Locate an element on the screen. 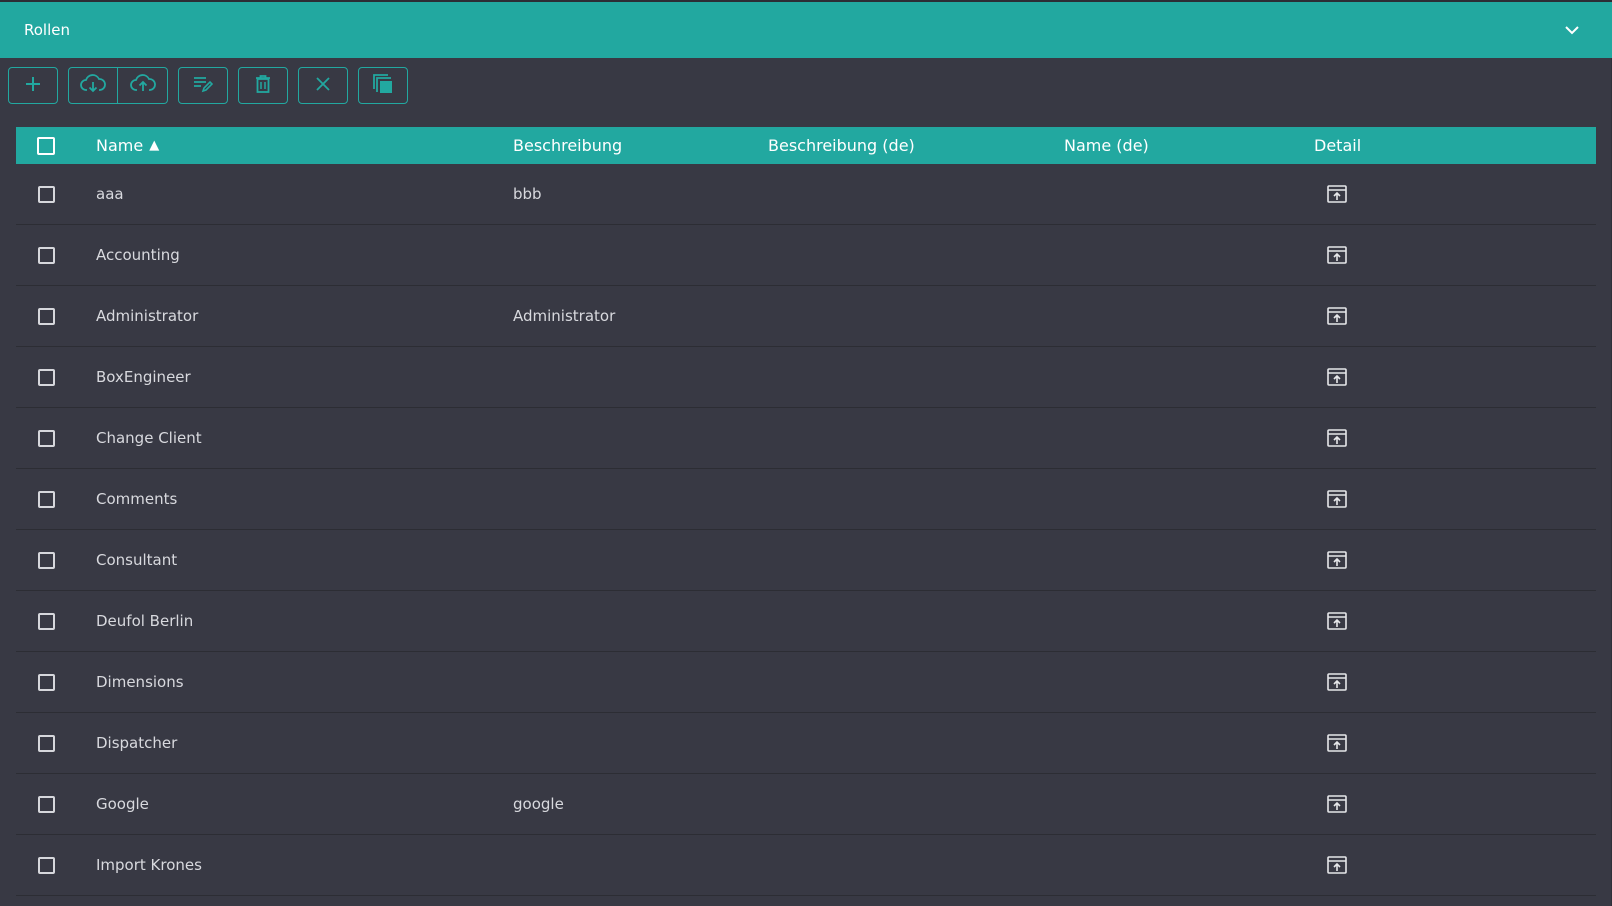 Image resolution: width=1612 pixels, height=906 pixels. plus-icon is located at coordinates (33, 86).